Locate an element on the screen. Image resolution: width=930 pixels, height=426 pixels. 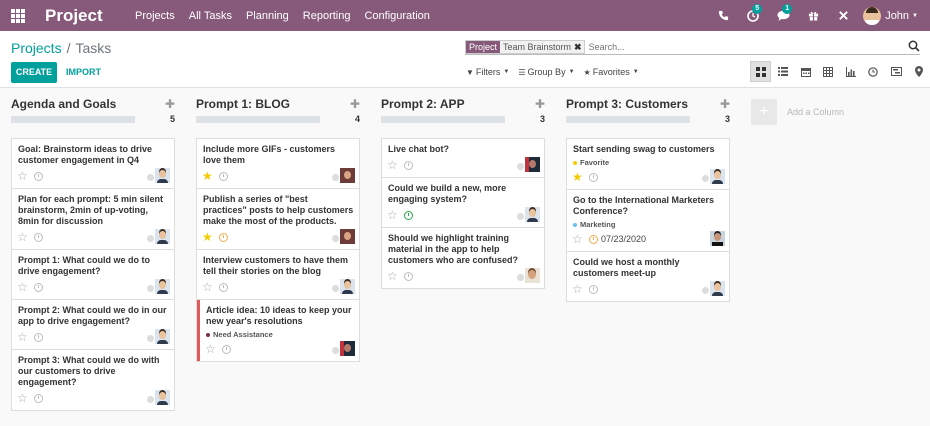
add-column: + Add a Column is located at coordinates (797, 112).